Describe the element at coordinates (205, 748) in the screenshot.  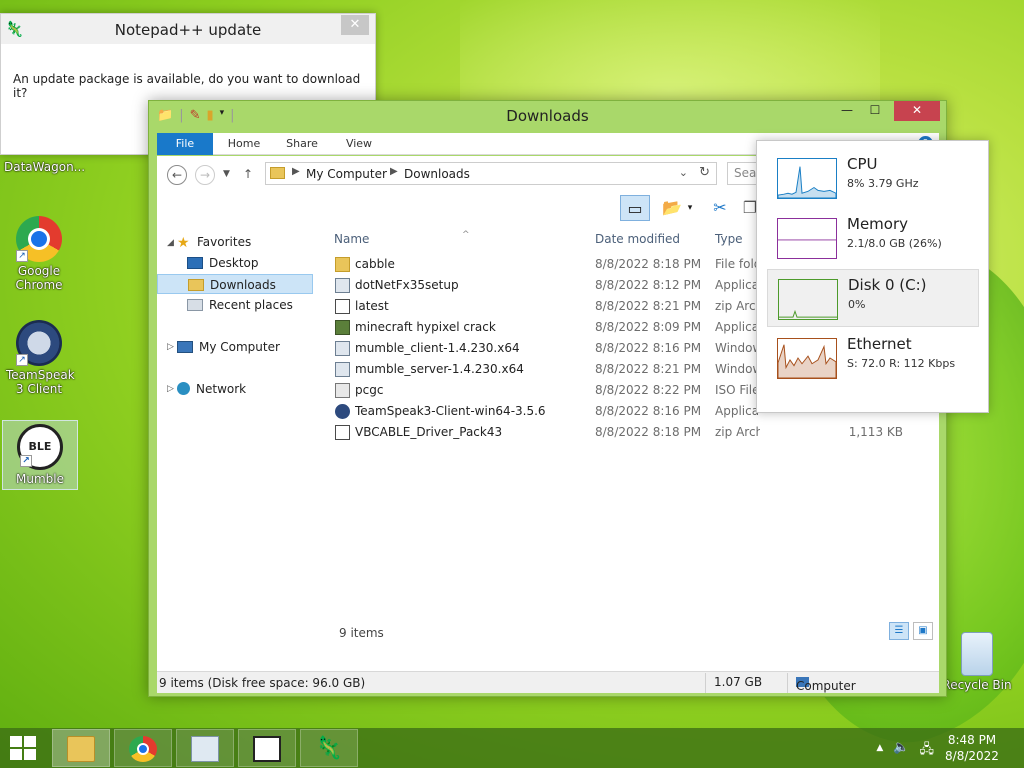
I see `taskbar-performance-monitor` at that location.